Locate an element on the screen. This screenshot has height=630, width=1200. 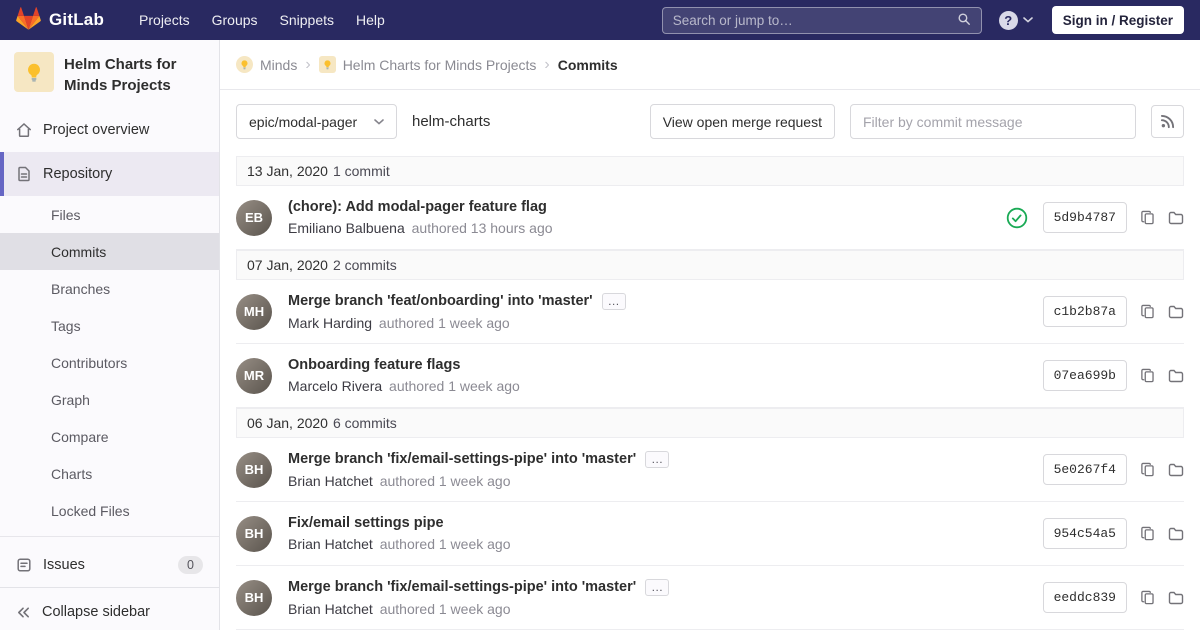
sidebar-item-locked-files: Locked Files is located at coordinates (109, 510).